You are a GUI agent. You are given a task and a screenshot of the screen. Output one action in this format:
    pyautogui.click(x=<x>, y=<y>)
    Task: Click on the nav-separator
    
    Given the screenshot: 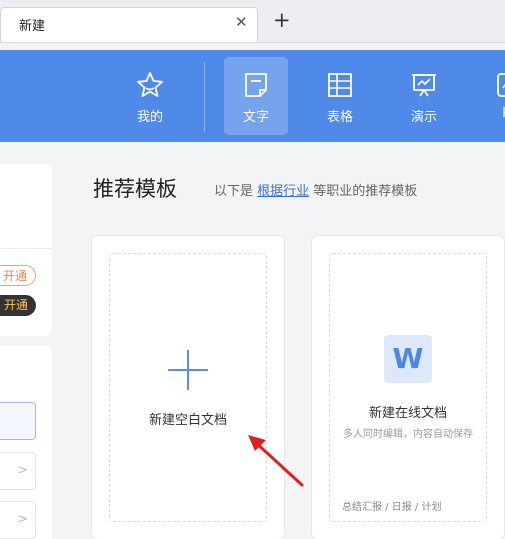 What is the action you would take?
    pyautogui.click(x=204, y=97)
    